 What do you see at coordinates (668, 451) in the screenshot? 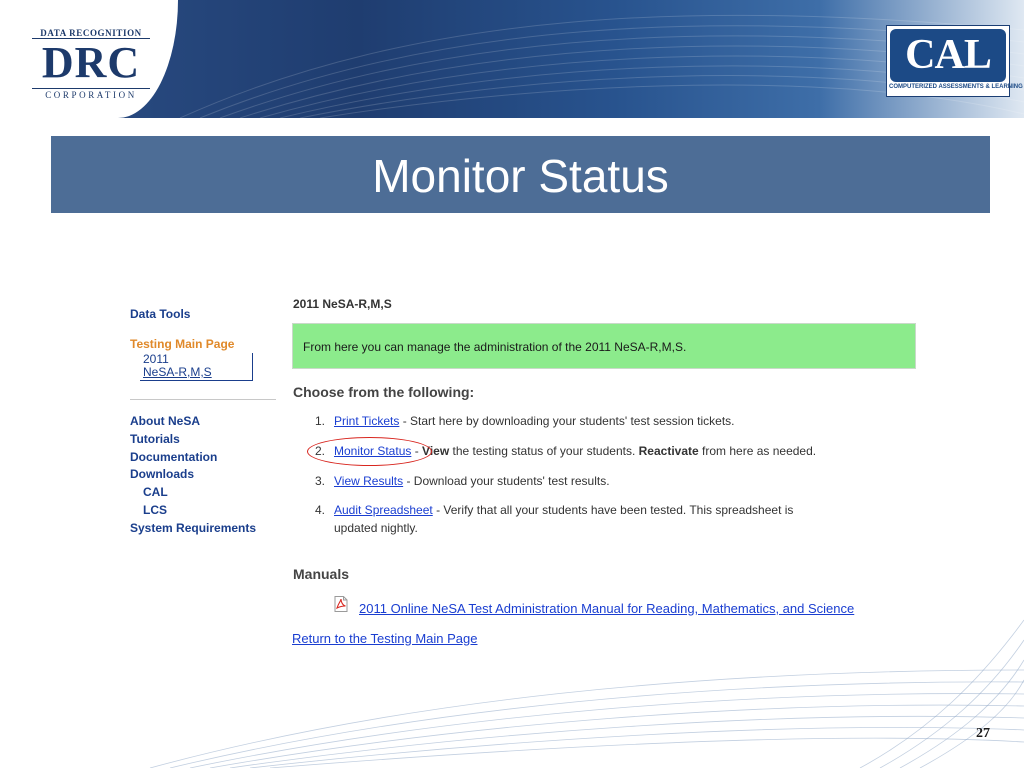
I see `step-bold-reactivate: Reactivate` at bounding box center [668, 451].